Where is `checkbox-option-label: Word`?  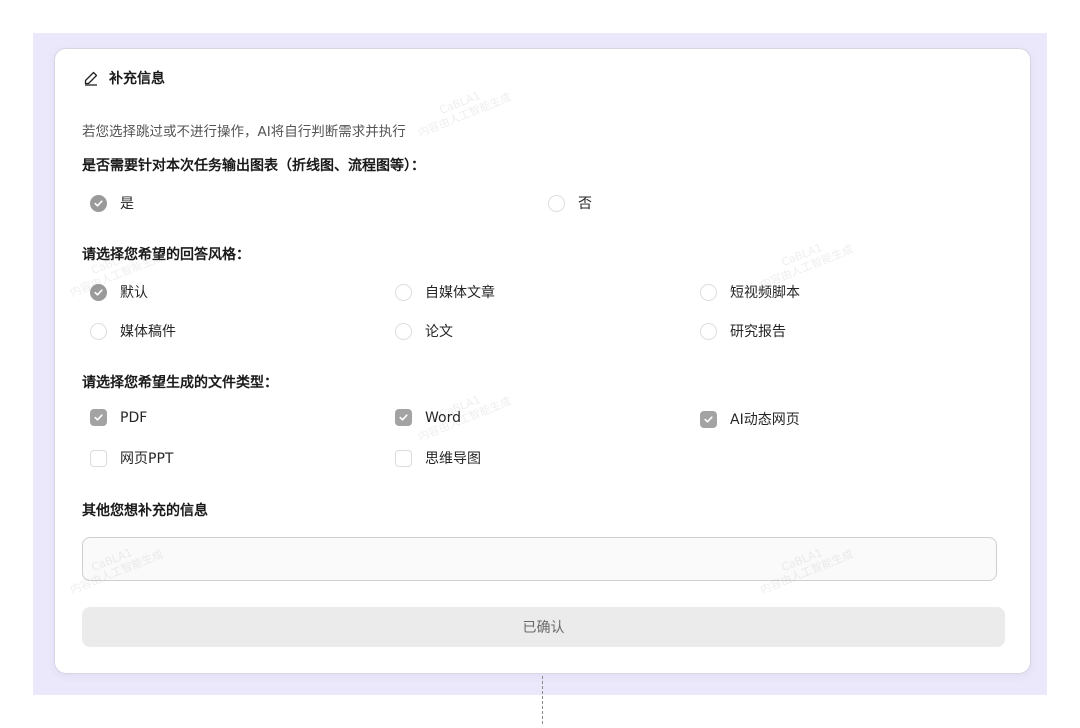 checkbox-option-label: Word is located at coordinates (443, 417).